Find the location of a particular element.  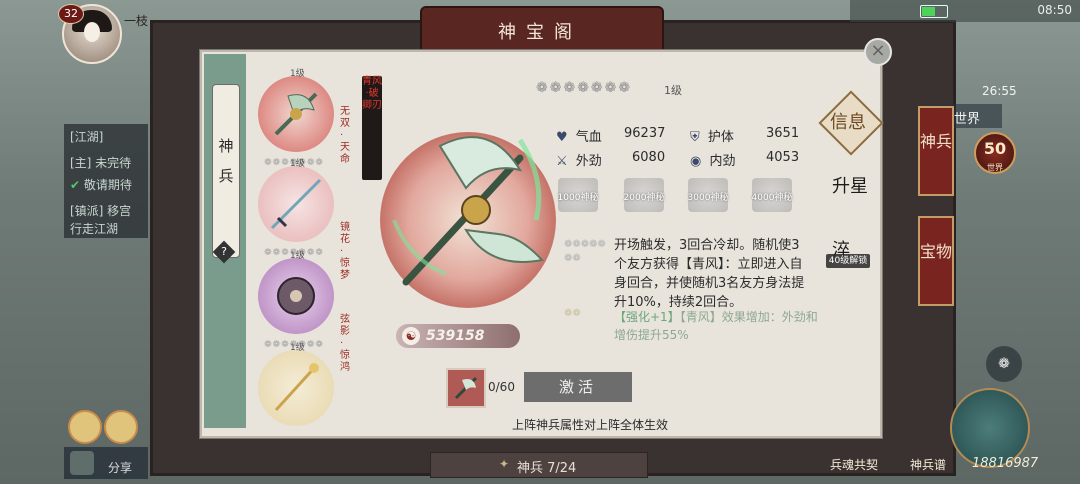

star-level: 1级 is located at coordinates (673, 90).